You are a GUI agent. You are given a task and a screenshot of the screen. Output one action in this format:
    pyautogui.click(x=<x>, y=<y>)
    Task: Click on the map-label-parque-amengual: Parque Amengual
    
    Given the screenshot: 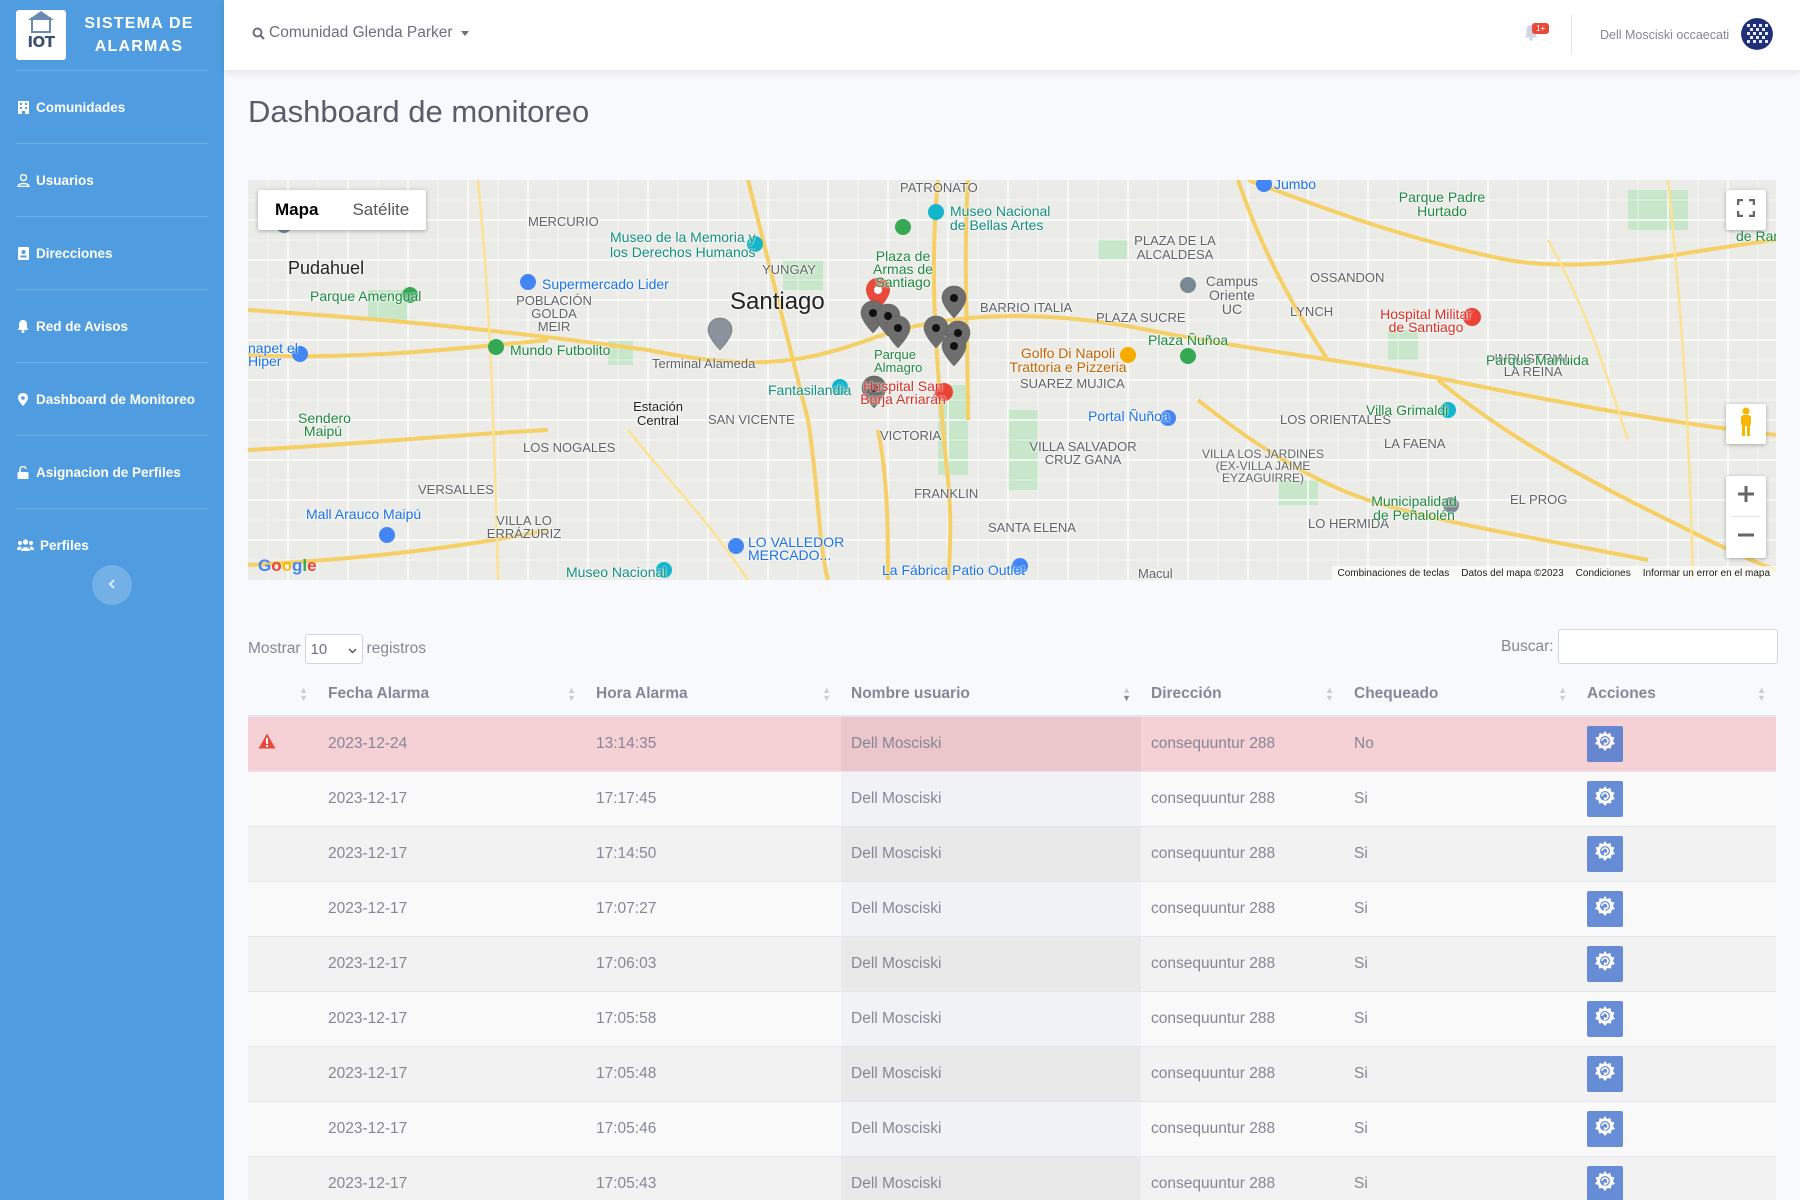 What is the action you would take?
    pyautogui.click(x=366, y=296)
    